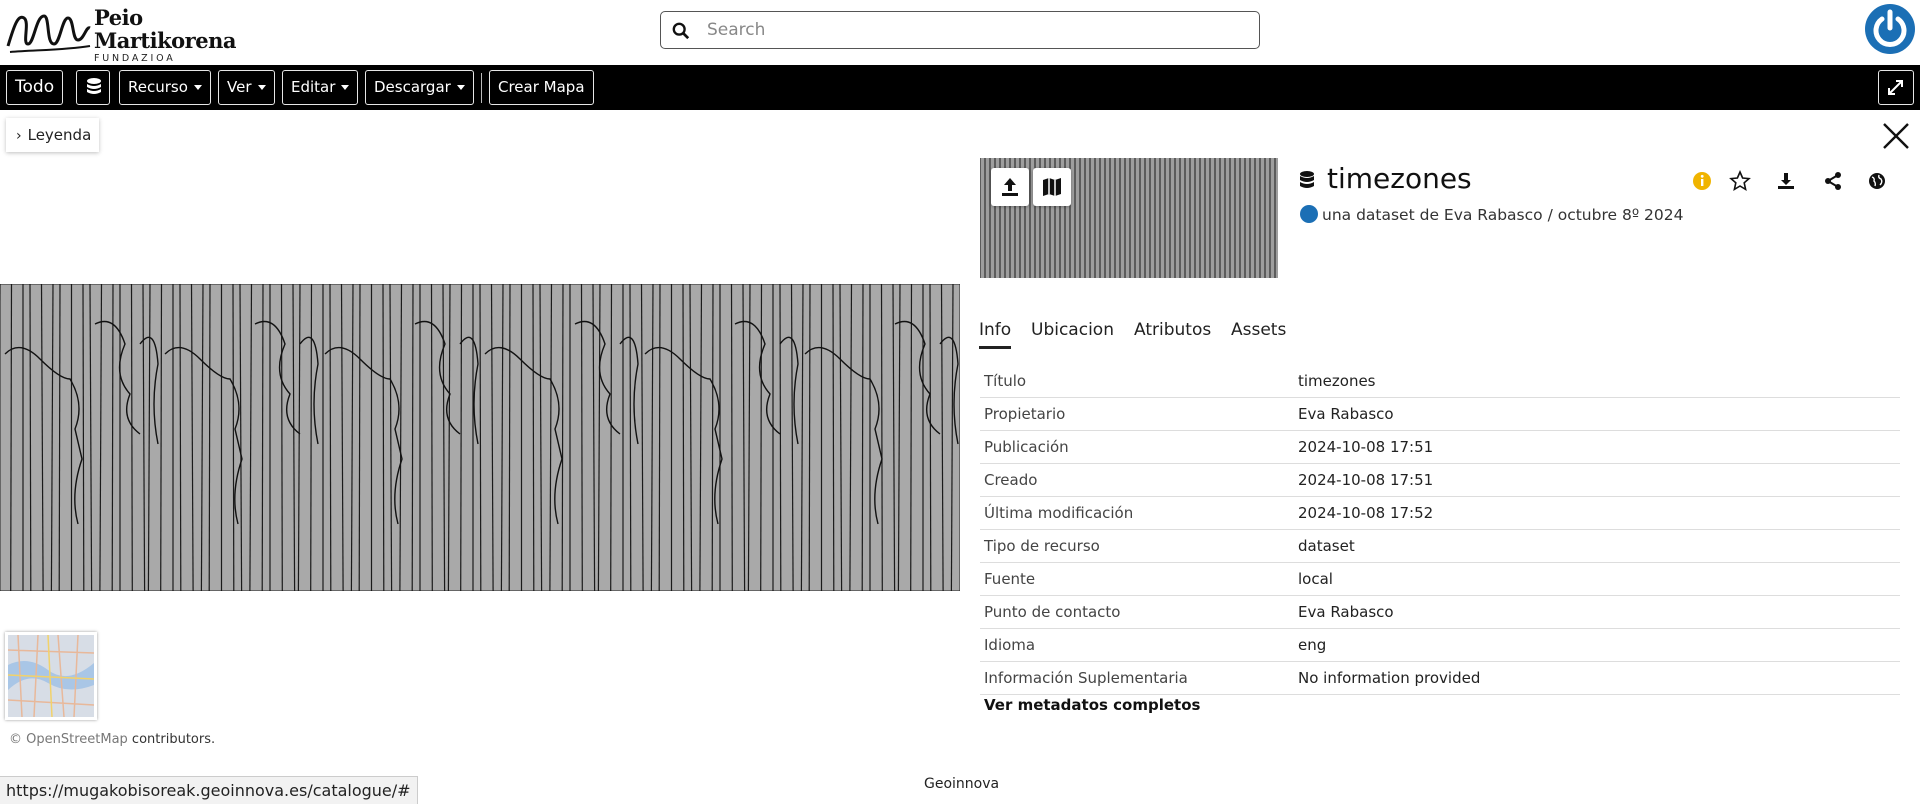 The height and width of the screenshot is (805, 1920). Describe the element at coordinates (1072, 333) in the screenshot. I see `tab-ubicacion: Ubicacion` at that location.